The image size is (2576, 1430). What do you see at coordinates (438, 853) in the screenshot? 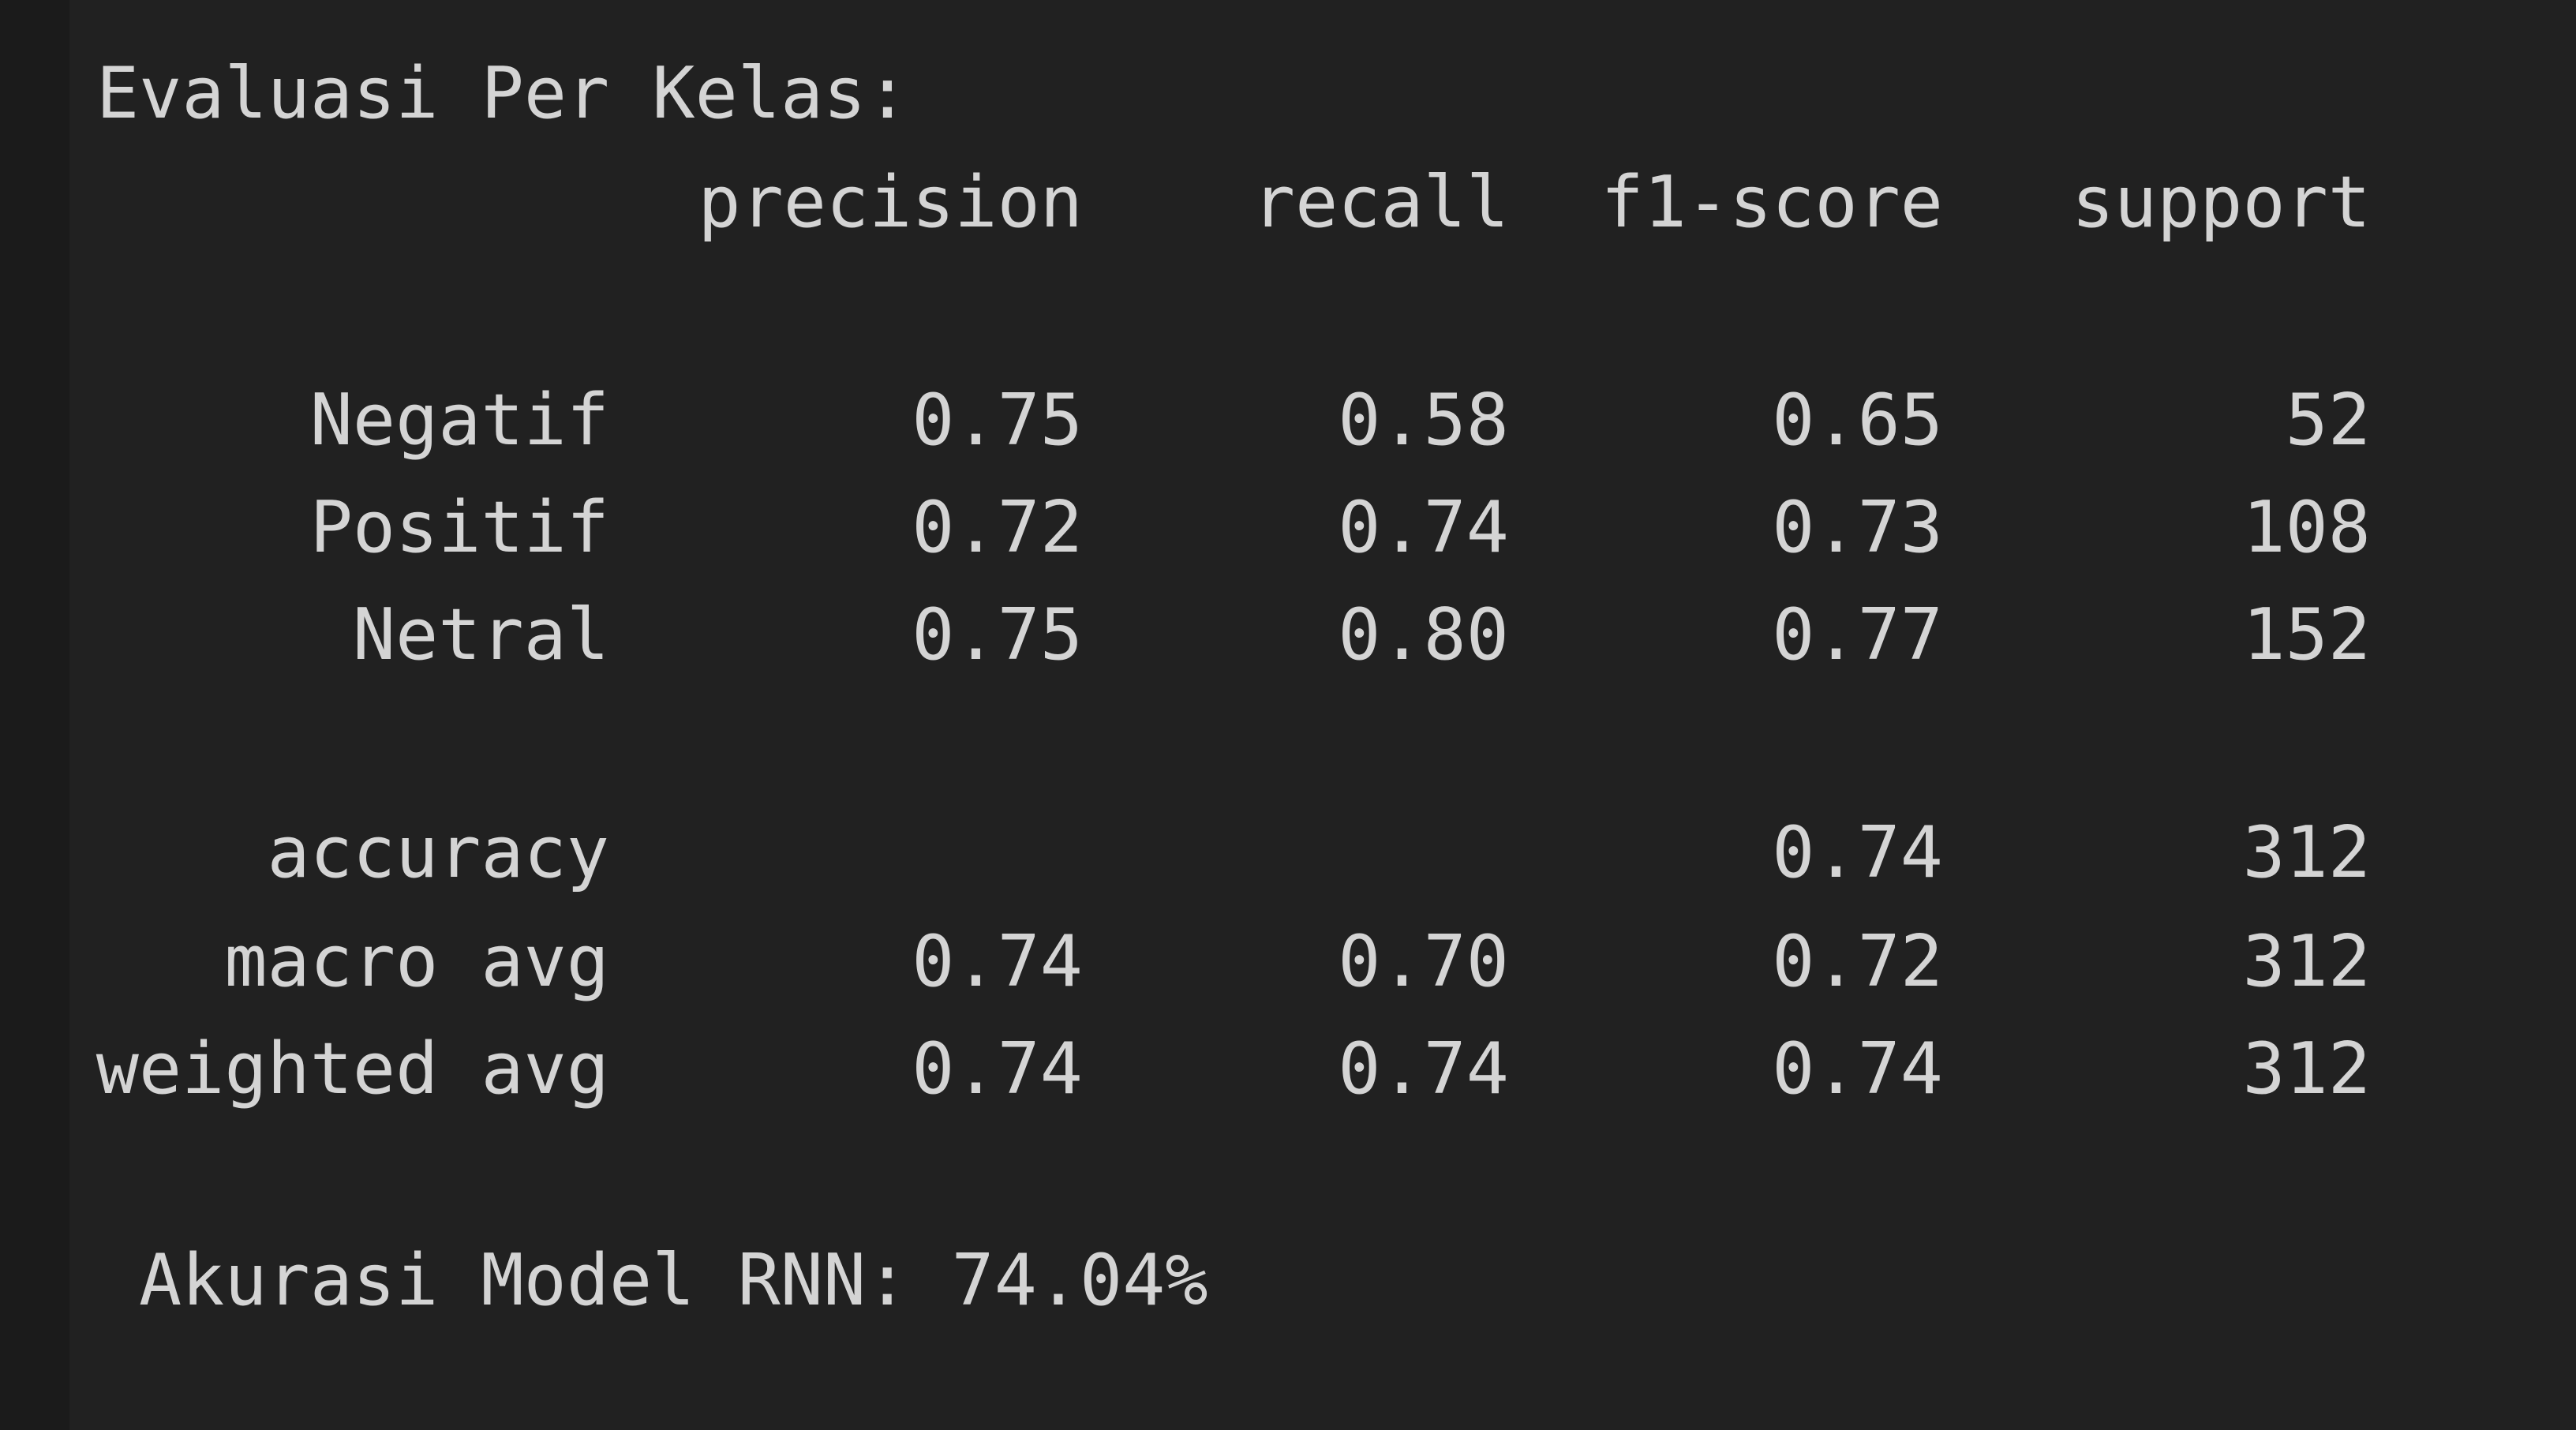
I see `row-label: accuracy` at bounding box center [438, 853].